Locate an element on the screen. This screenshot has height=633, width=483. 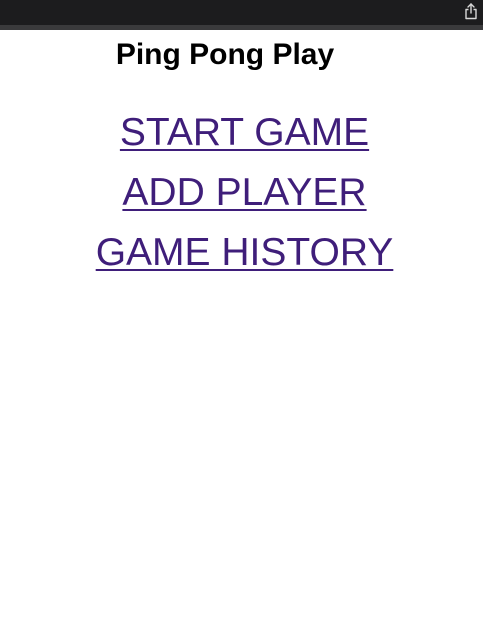
page-title: Ping Pong Play is located at coordinates (225, 54).